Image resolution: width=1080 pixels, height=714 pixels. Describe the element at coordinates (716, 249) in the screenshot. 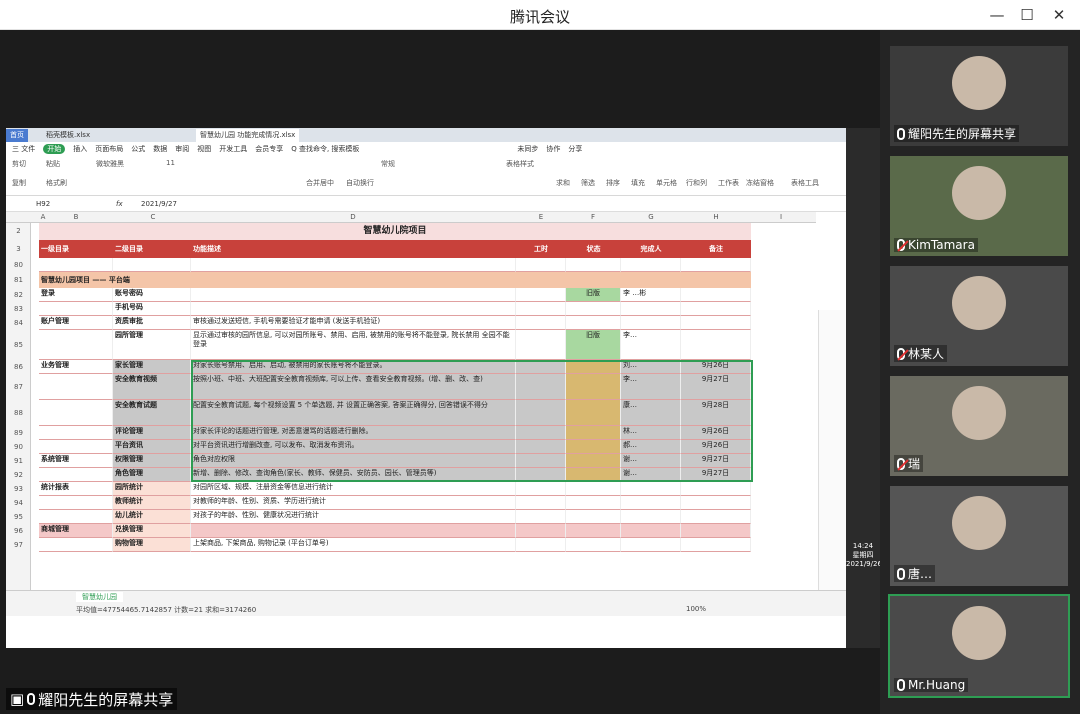

I see `column-title: 备注` at that location.